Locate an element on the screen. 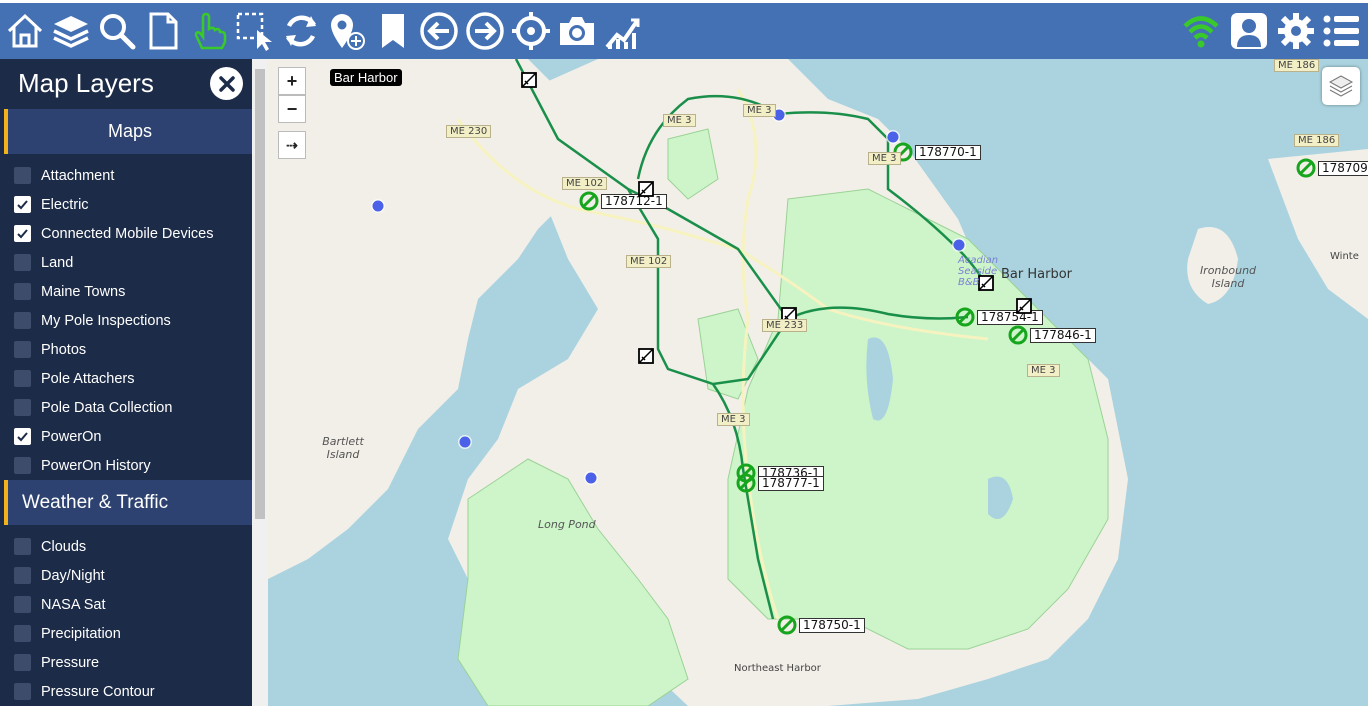 Image resolution: width=1368 pixels, height=706 pixels. chart-icon is located at coordinates (622, 33).